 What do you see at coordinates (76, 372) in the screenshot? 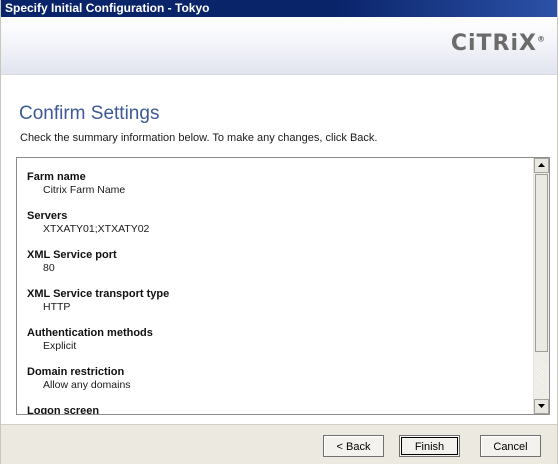
I see `summary-label: Domain restriction` at bounding box center [76, 372].